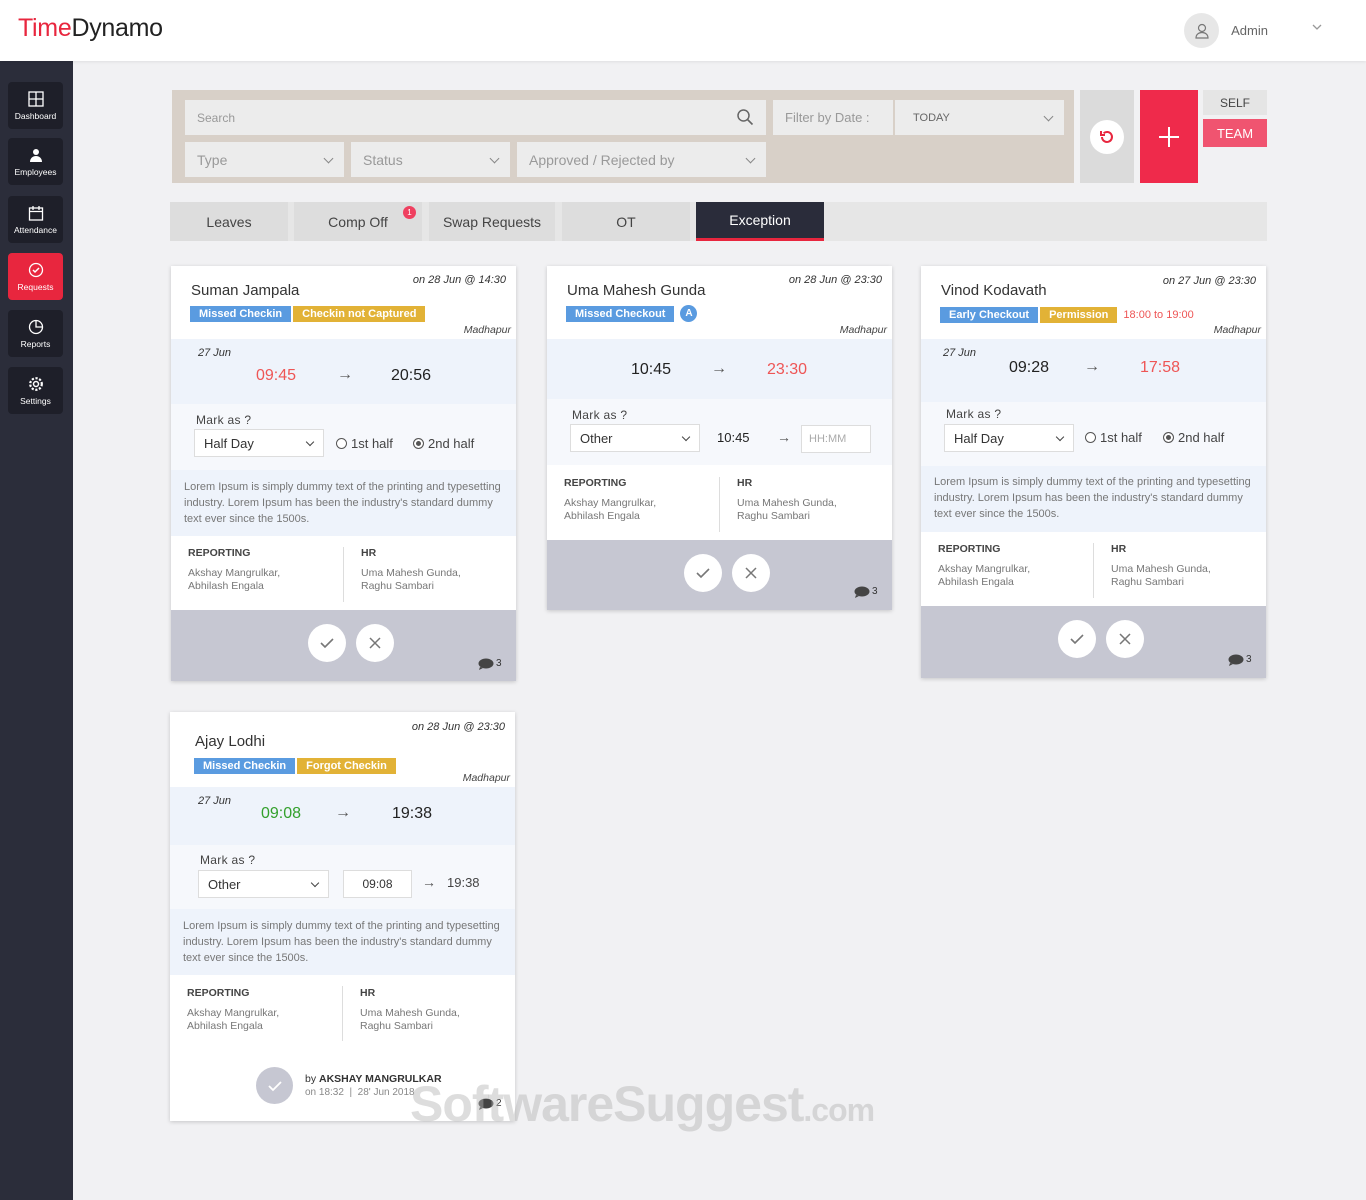 Image resolution: width=1366 pixels, height=1200 pixels. I want to click on sidebar-label: Employees, so click(35, 171).